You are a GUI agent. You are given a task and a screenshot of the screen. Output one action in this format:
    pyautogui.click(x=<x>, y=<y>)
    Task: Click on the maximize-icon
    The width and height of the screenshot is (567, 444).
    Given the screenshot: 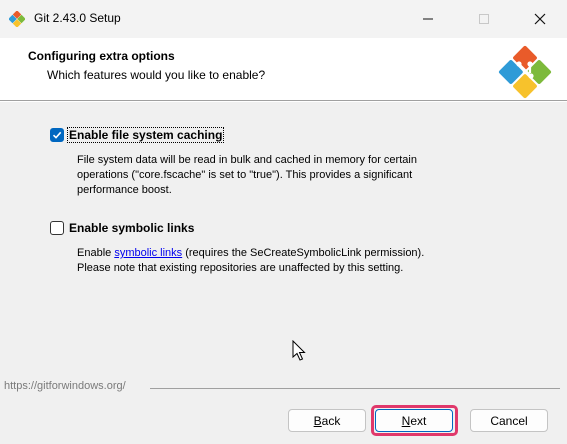 What is the action you would take?
    pyautogui.click(x=484, y=19)
    